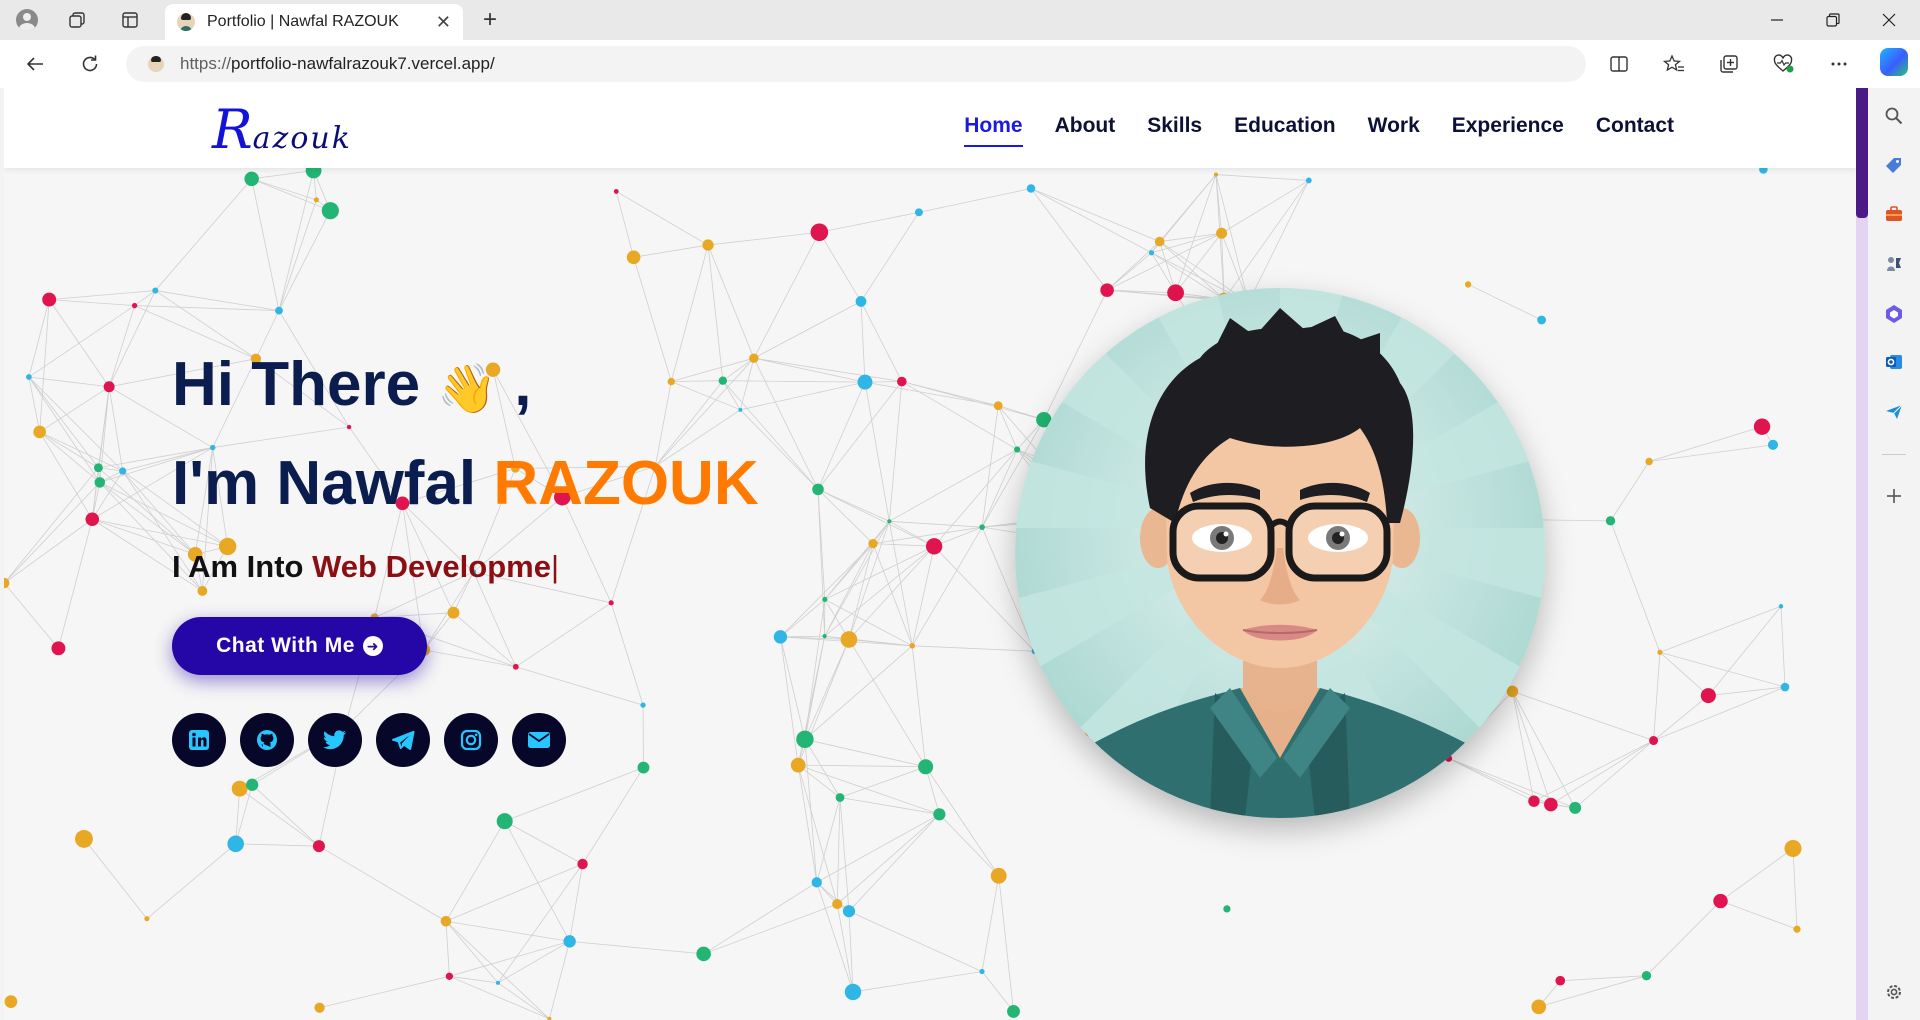 The width and height of the screenshot is (1920, 1020). I want to click on email-link, so click(539, 740).